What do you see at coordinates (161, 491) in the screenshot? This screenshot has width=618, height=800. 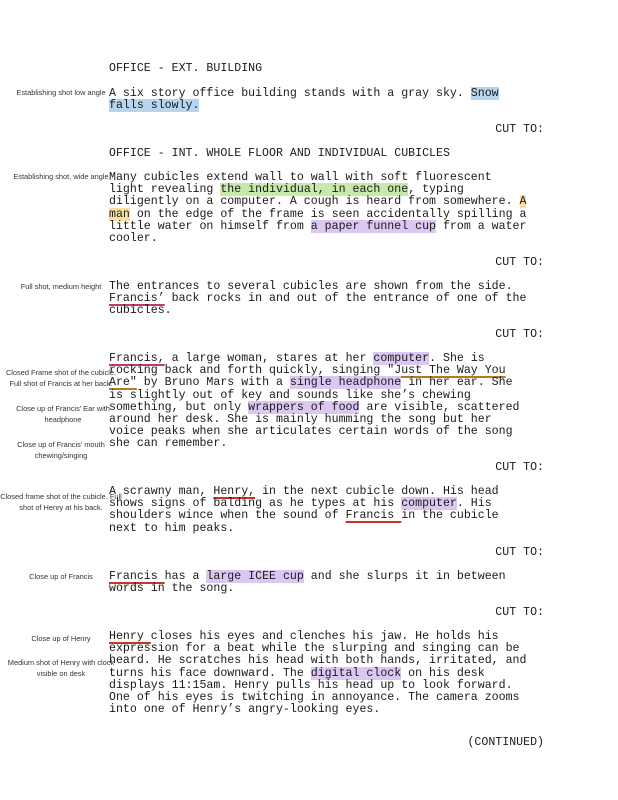 I see `text: A scrawny man,` at bounding box center [161, 491].